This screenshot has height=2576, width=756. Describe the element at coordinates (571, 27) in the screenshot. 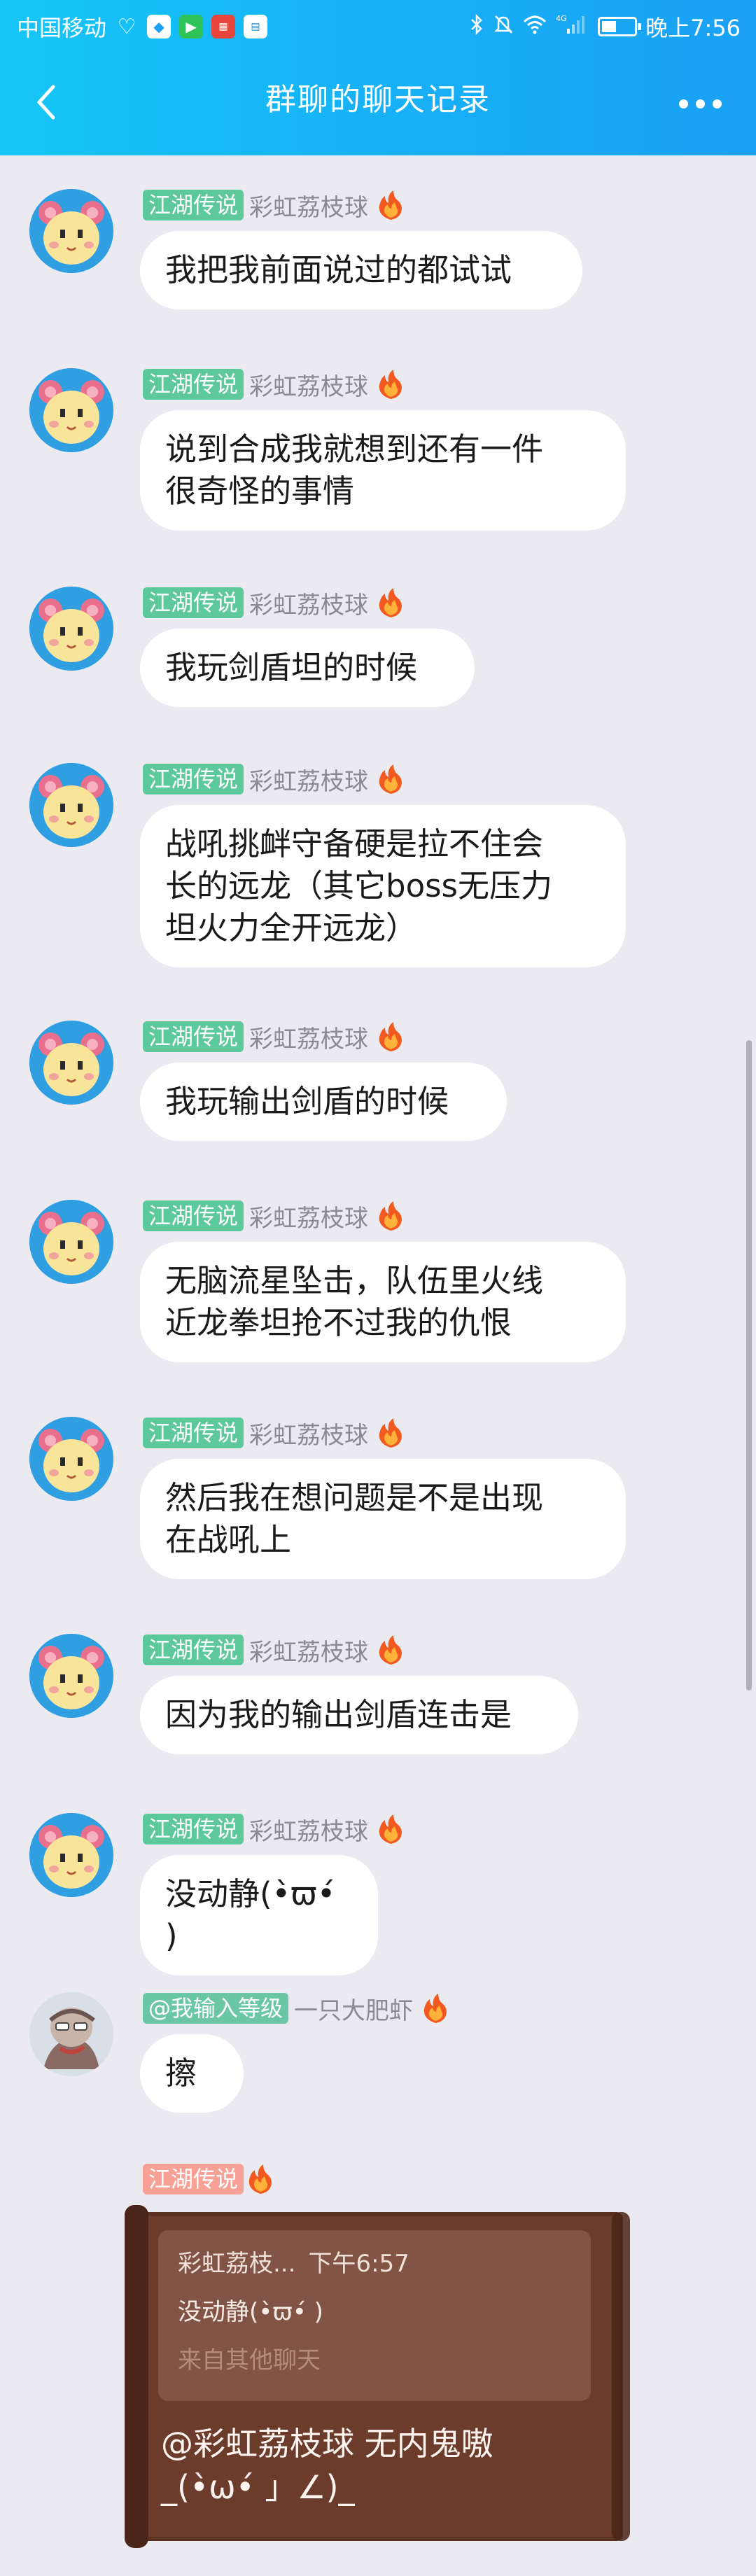

I see `cellular-signal-icon: 4G` at that location.